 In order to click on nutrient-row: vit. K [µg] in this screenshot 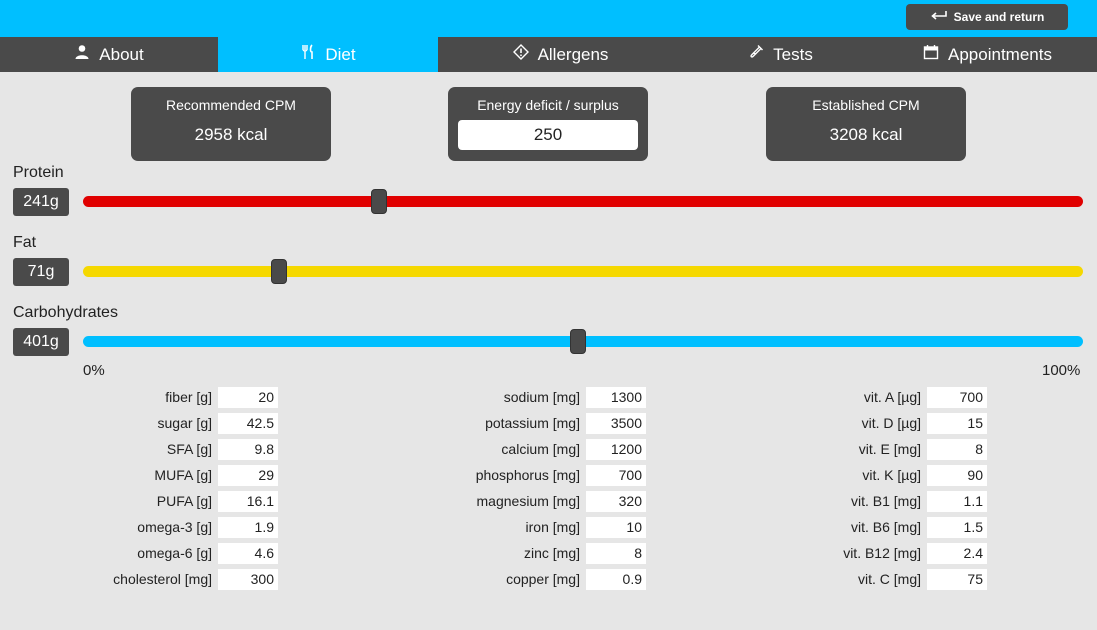, I will do `click(873, 475)`.